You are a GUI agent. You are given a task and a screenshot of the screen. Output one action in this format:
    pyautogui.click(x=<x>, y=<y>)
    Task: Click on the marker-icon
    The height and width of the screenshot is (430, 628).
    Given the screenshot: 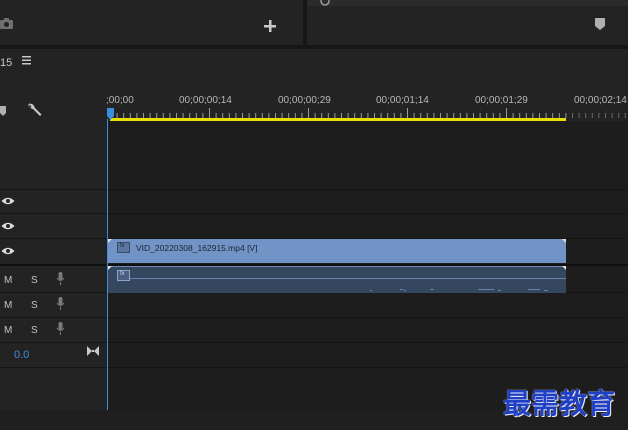 What is the action you would take?
    pyautogui.click(x=600, y=24)
    